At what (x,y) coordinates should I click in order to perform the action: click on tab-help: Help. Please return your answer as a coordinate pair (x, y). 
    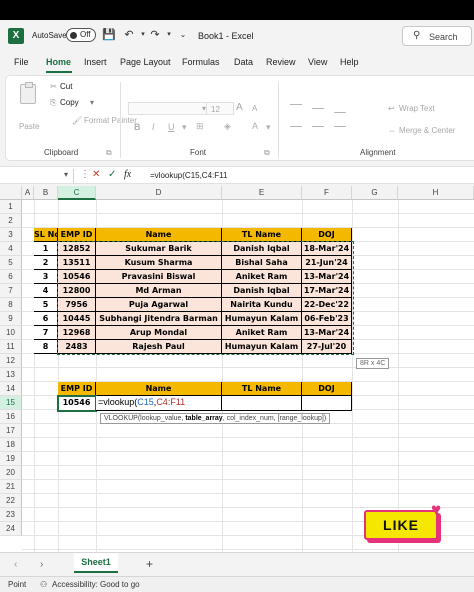
    Looking at the image, I should click on (349, 62).